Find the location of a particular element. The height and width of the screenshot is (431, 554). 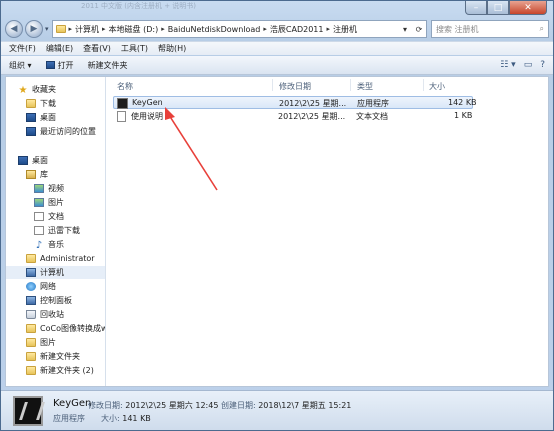

control-panel-icon is located at coordinates (31, 300).